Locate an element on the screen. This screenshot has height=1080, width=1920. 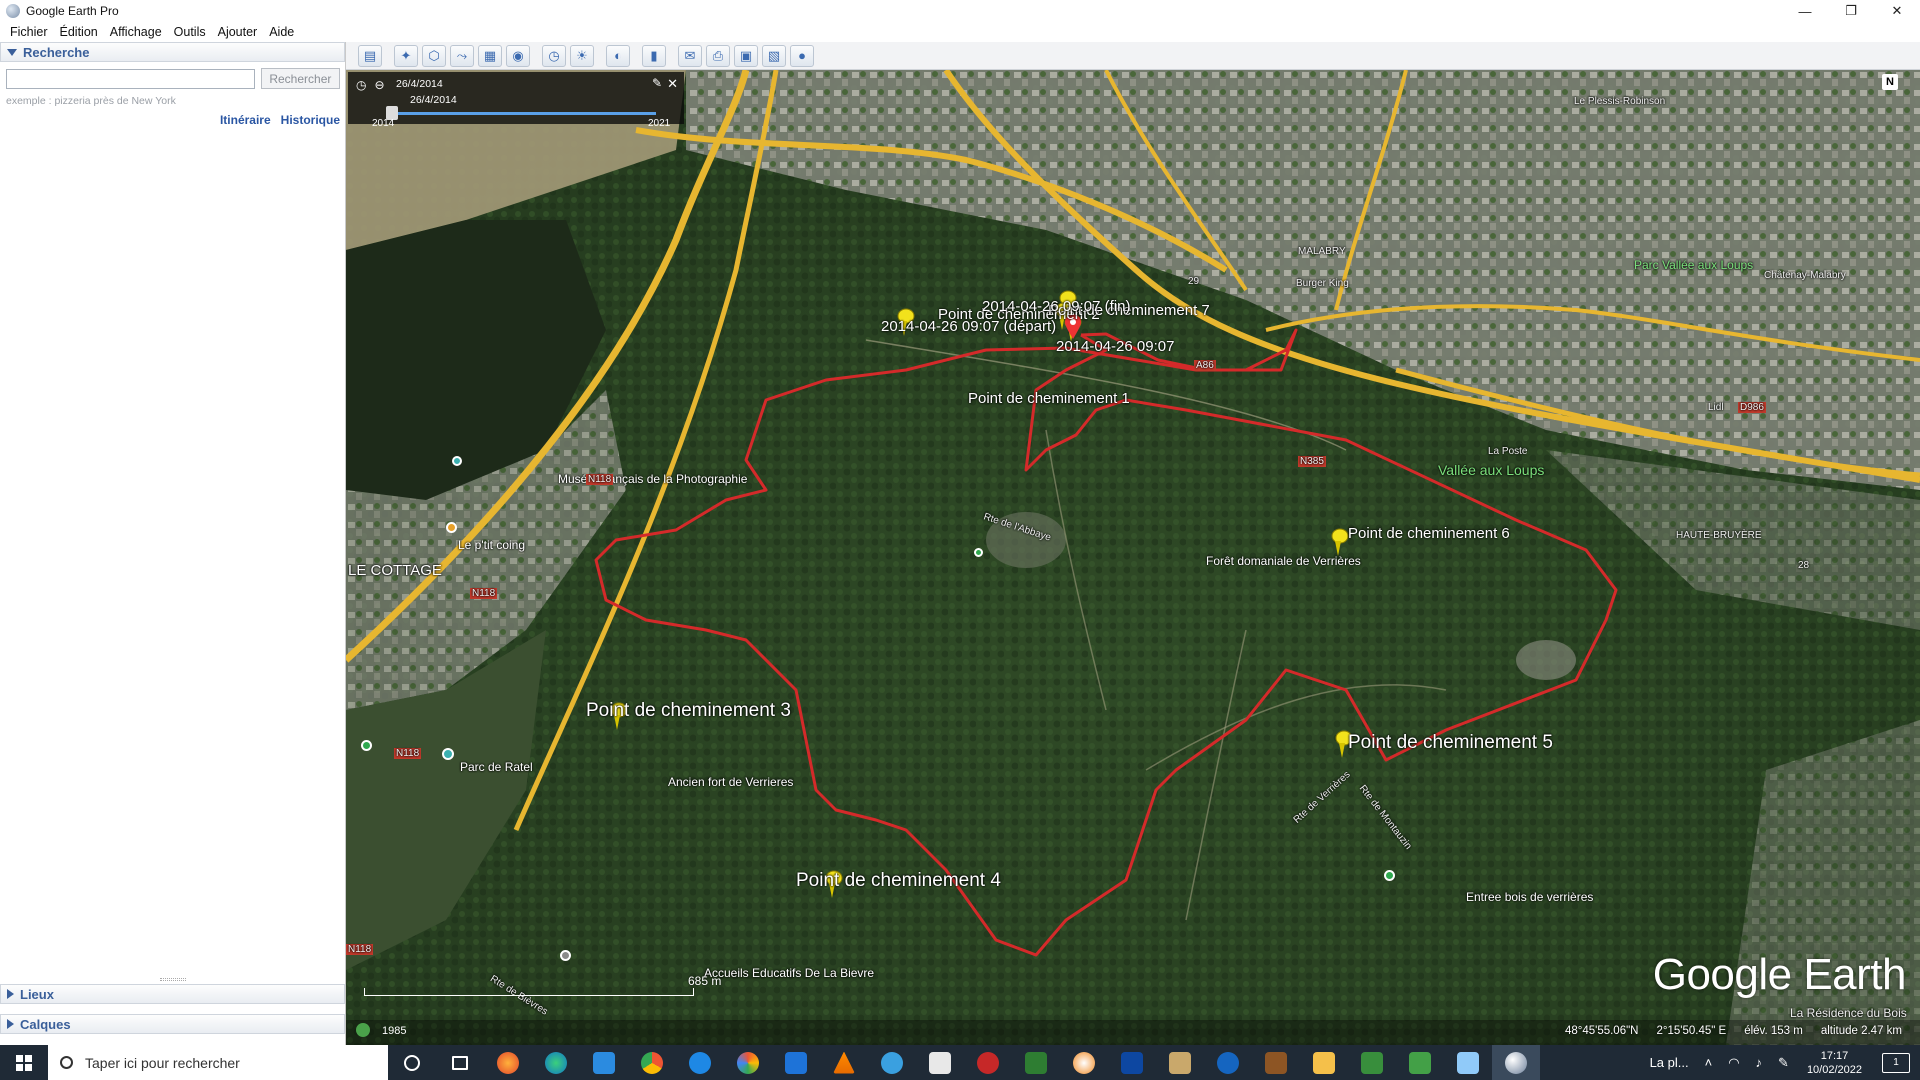
cortana-icon is located at coordinates (412, 1062).